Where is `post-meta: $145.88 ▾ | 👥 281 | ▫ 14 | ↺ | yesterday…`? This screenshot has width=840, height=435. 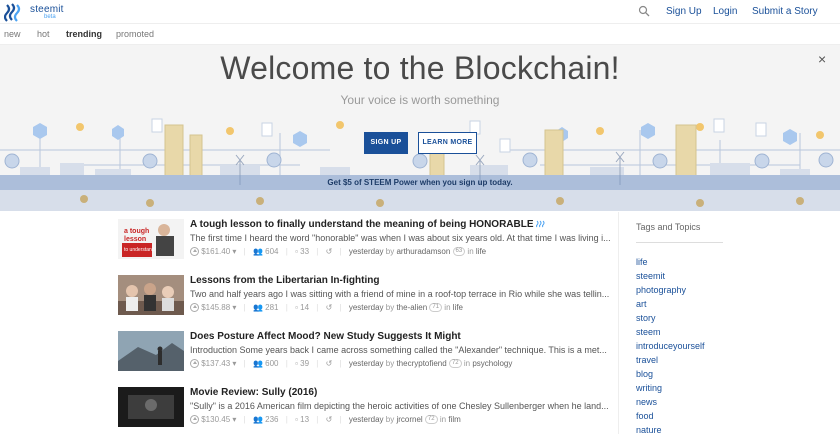
post-meta: $145.88 ▾ | 👥 281 | ▫ 14 | ↺ | yesterday… is located at coordinates (326, 309).